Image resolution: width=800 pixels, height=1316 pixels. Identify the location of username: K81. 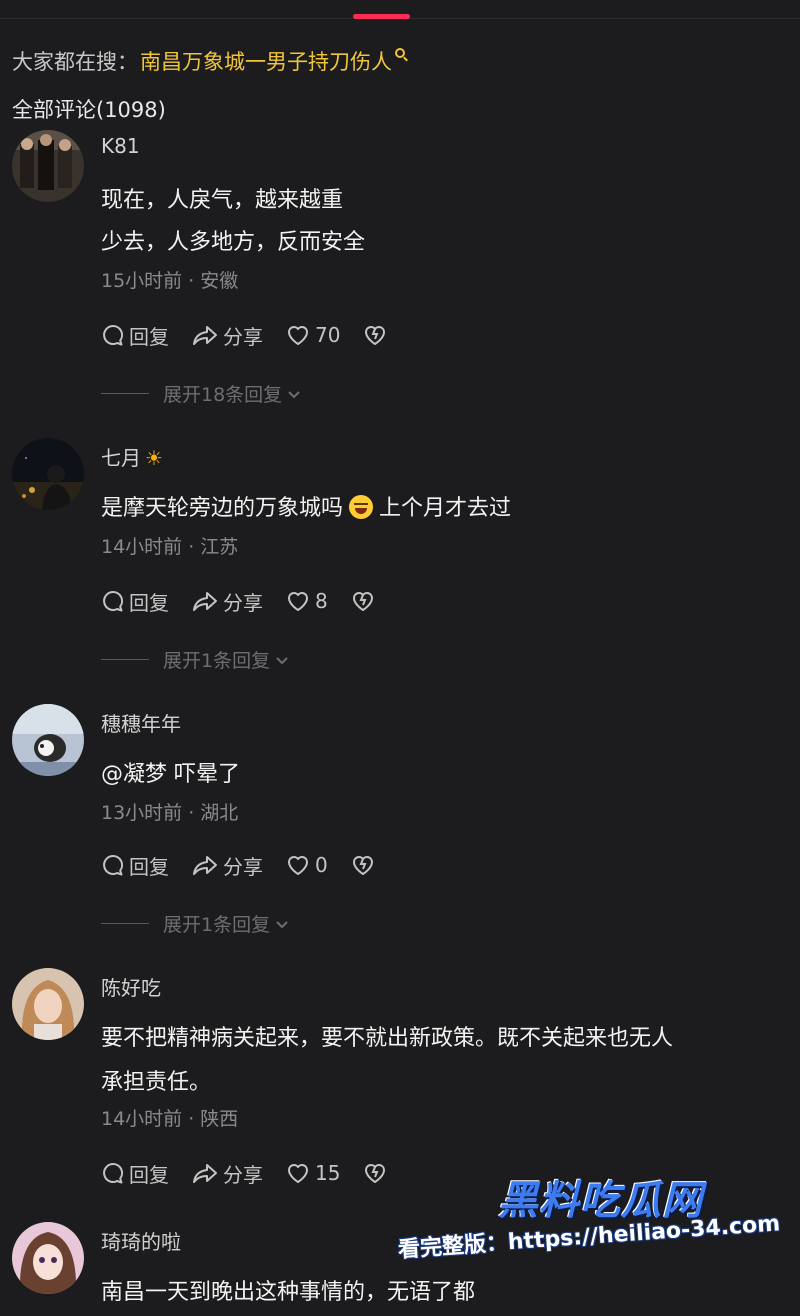
(120, 146).